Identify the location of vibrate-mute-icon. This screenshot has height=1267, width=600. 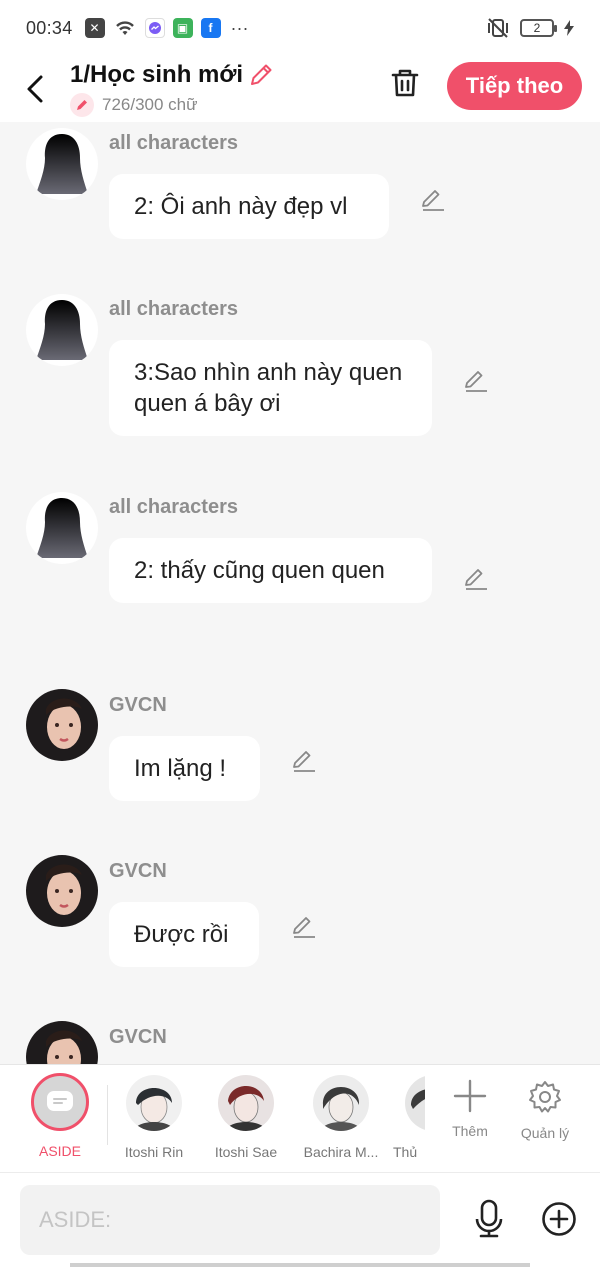
(498, 28).